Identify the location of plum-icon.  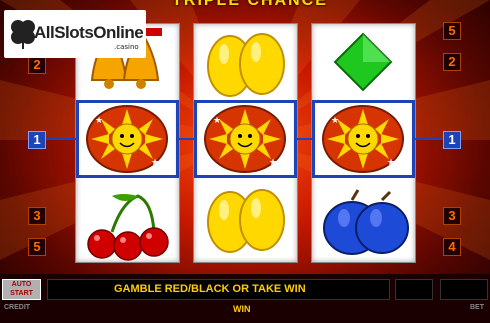
(366, 222).